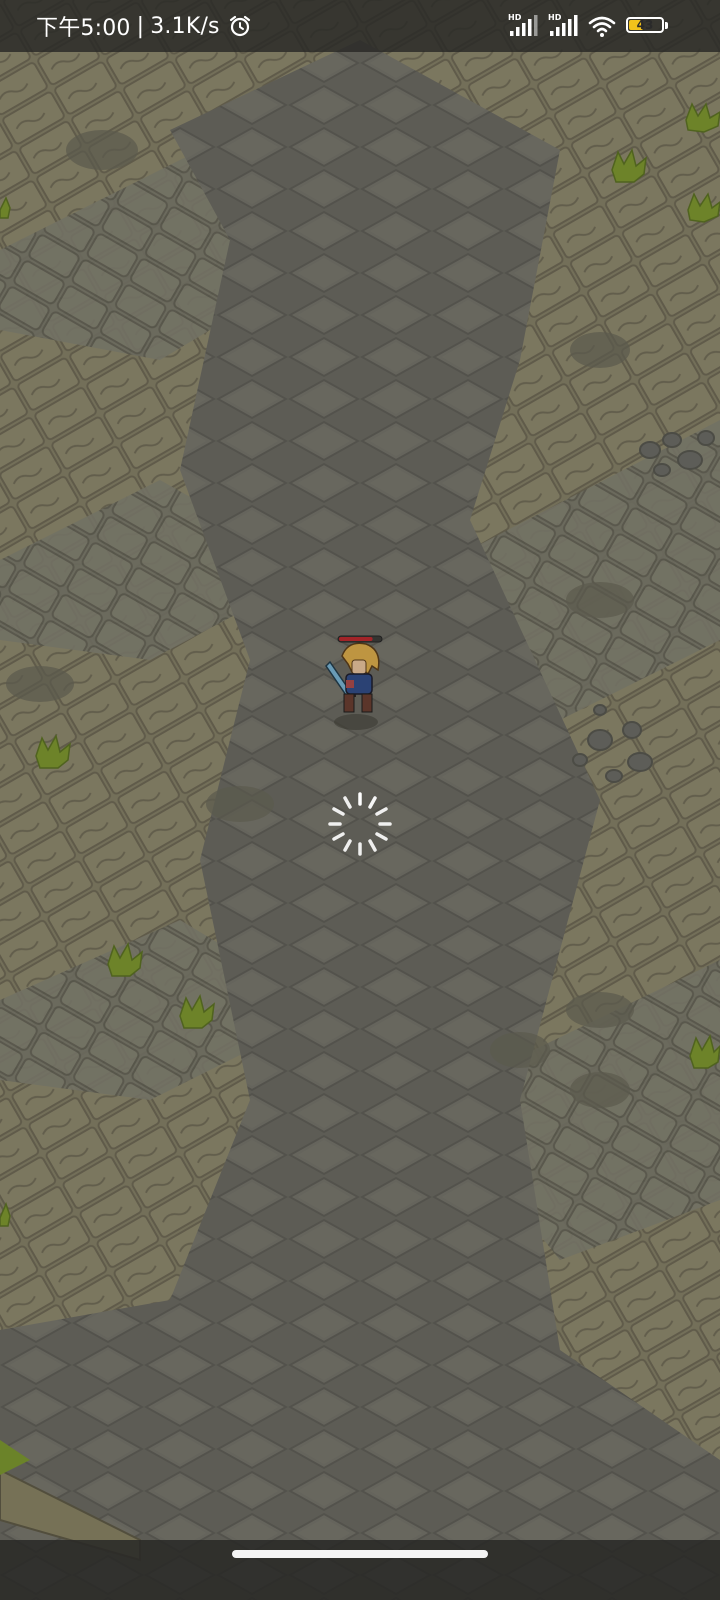 The width and height of the screenshot is (720, 1600). I want to click on battery-indicator: 43, so click(648, 26).